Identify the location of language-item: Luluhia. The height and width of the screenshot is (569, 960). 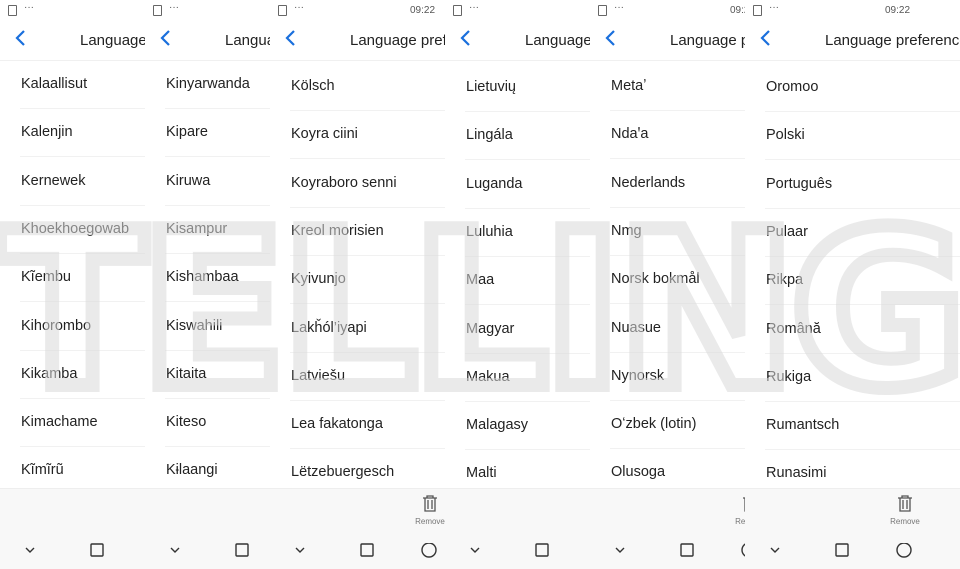
(527, 232).